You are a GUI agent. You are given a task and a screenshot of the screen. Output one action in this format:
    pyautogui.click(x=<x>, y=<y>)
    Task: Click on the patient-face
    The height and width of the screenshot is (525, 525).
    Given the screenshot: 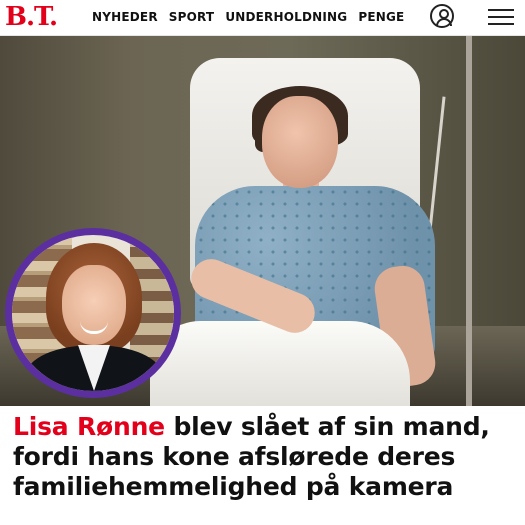 What is the action you would take?
    pyautogui.click(x=300, y=142)
    